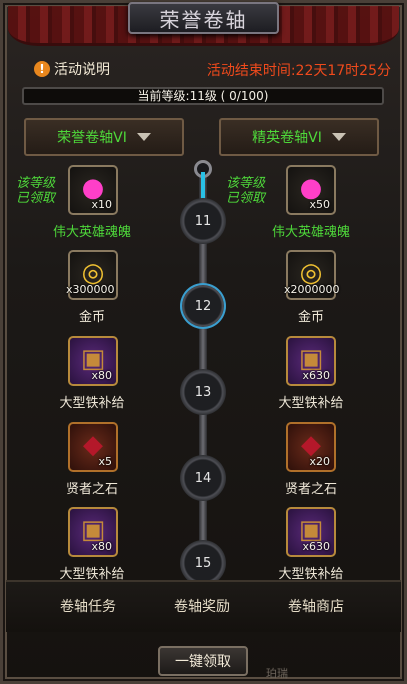  I want to click on reward-slot: ◆ x20, so click(311, 447).